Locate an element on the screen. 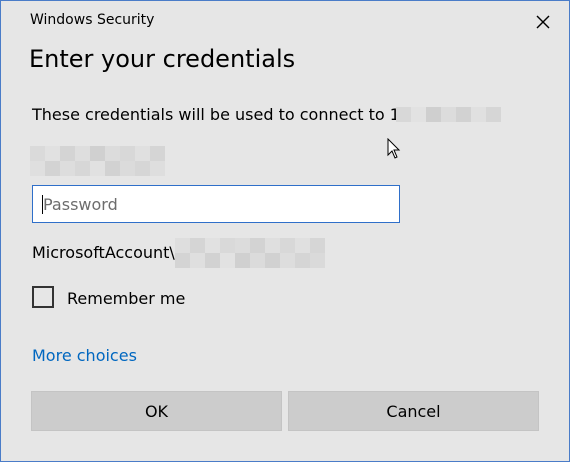 Image resolution: width=570 pixels, height=462 pixels. remember-me-checkbox is located at coordinates (43, 297).